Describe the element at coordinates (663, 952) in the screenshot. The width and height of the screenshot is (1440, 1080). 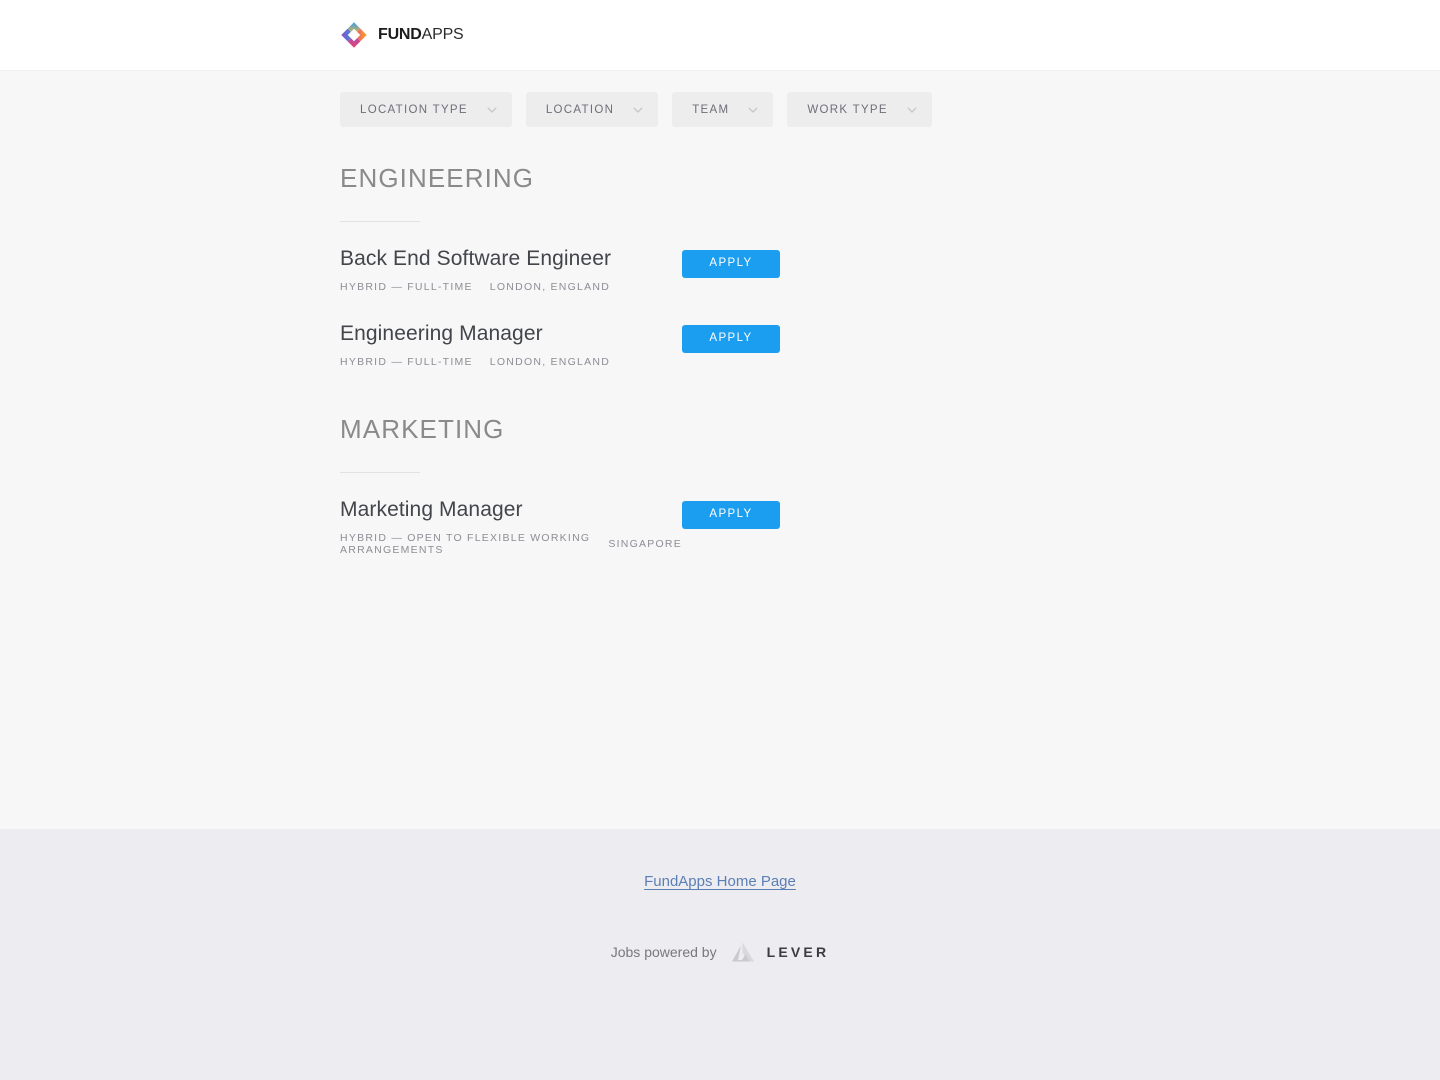
I see `powered-by-label: Jobs powered by` at that location.